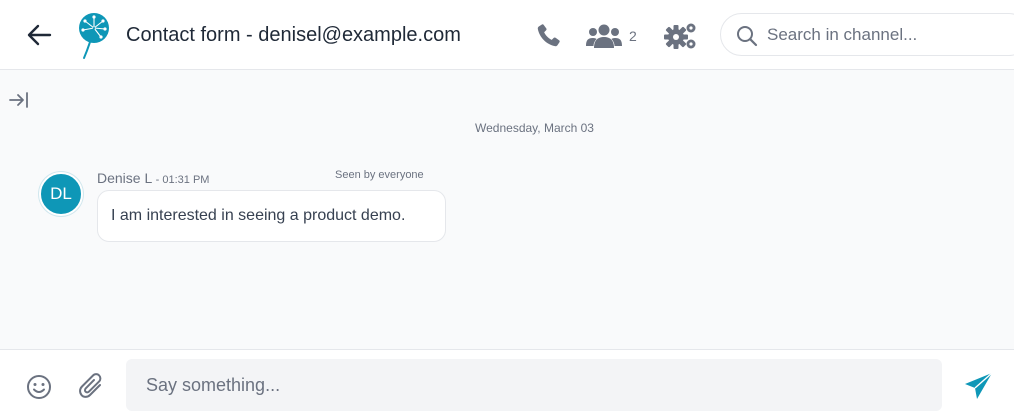  I want to click on phone-icon, so click(548, 36).